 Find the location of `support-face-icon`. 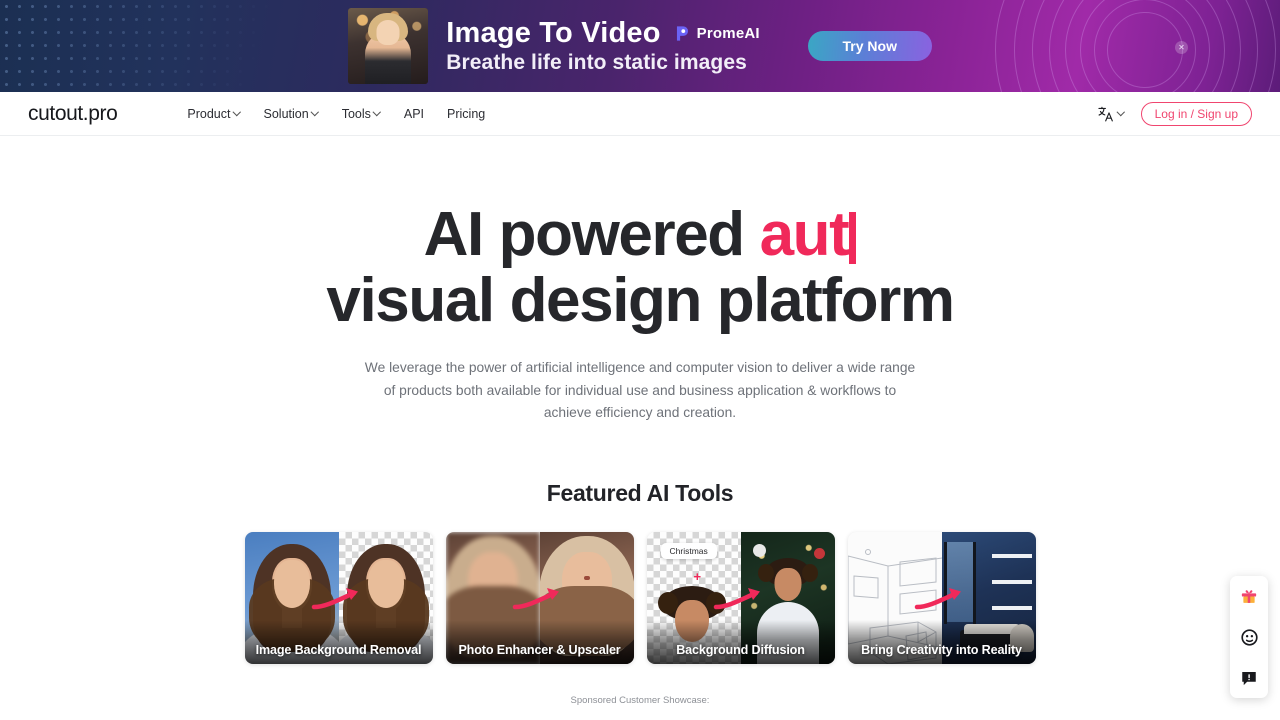

support-face-icon is located at coordinates (1249, 637).